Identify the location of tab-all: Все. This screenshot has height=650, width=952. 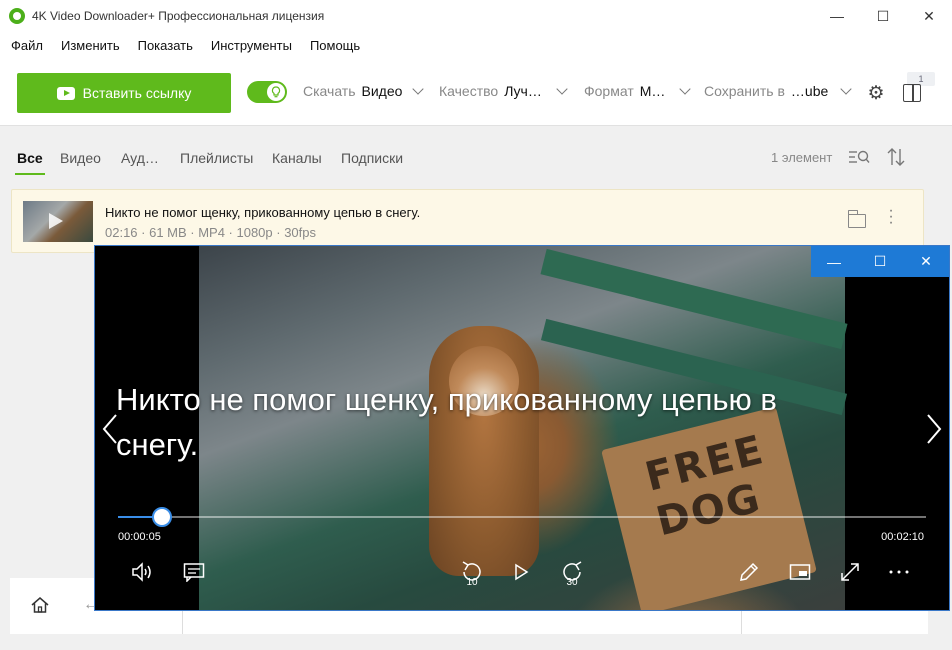
(30, 158).